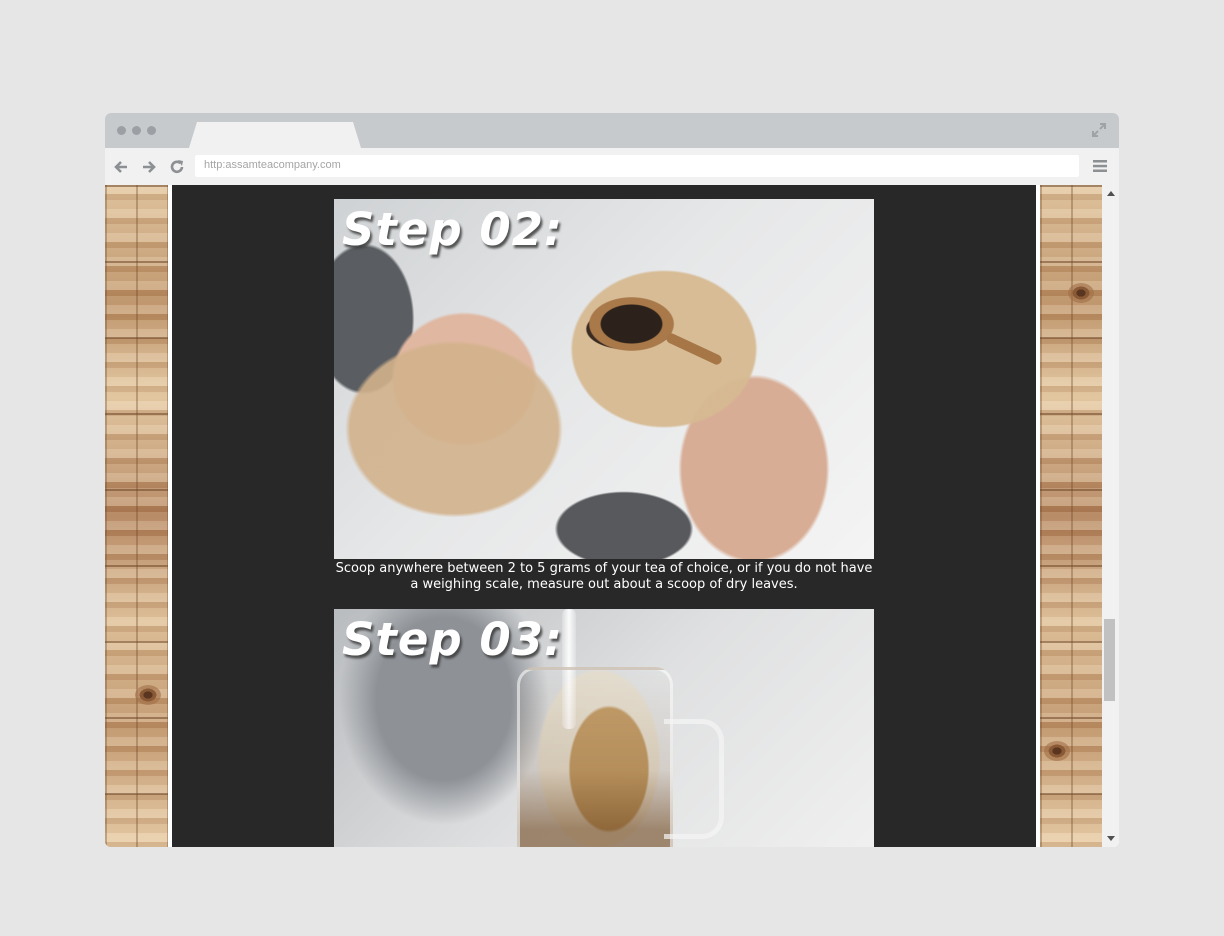 The height and width of the screenshot is (936, 1224). What do you see at coordinates (452, 229) in the screenshot?
I see `step-title: Step 02:` at bounding box center [452, 229].